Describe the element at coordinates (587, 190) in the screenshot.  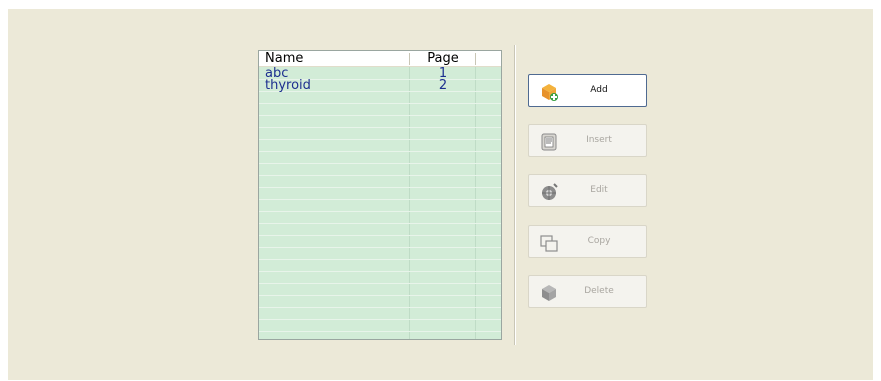
I see `edit-button: Edit` at that location.